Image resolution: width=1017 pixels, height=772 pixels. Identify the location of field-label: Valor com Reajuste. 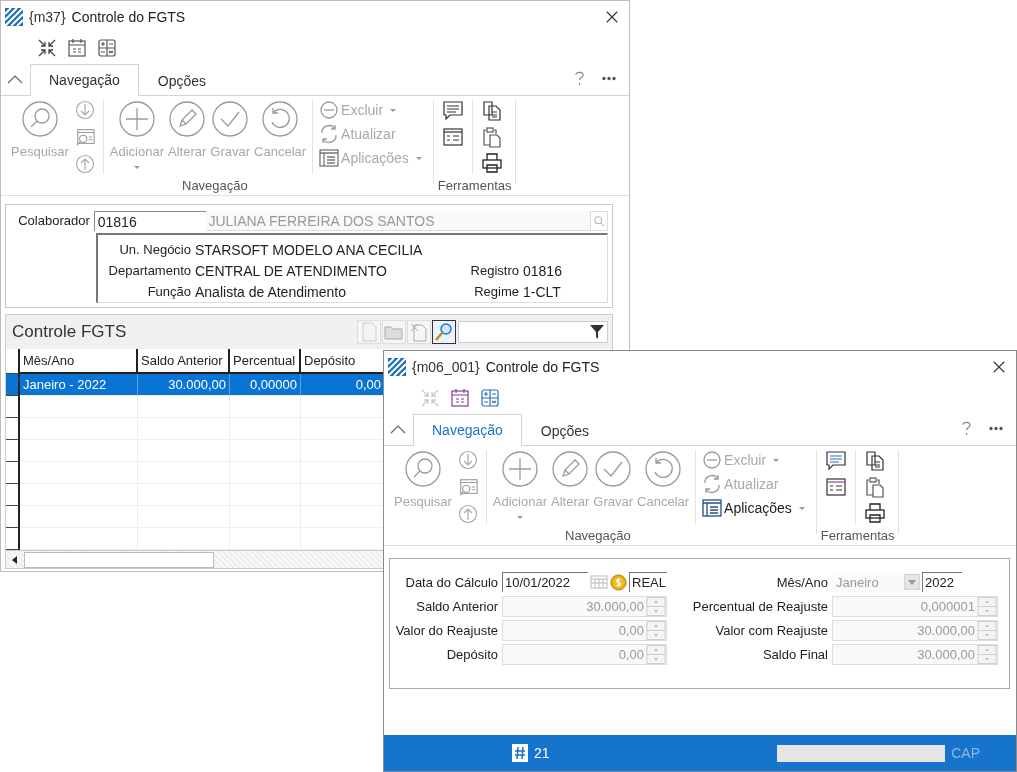
(771, 630).